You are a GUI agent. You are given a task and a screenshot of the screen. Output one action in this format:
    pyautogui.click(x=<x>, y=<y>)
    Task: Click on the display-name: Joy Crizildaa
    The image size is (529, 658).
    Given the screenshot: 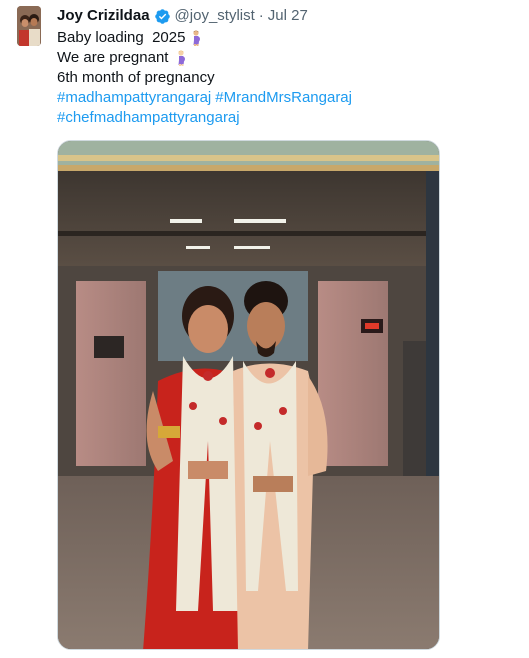 What is the action you would take?
    pyautogui.click(x=103, y=16)
    